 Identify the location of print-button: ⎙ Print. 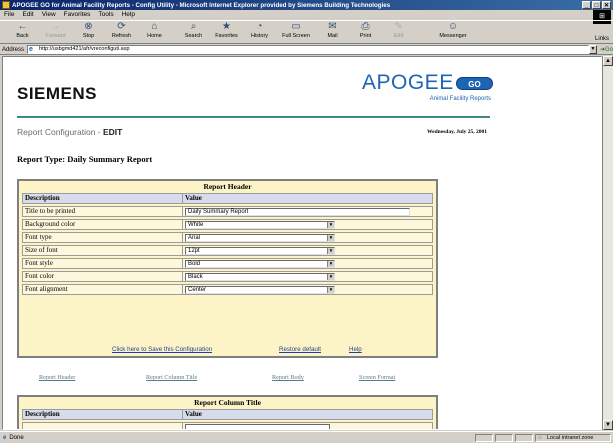
(365, 32).